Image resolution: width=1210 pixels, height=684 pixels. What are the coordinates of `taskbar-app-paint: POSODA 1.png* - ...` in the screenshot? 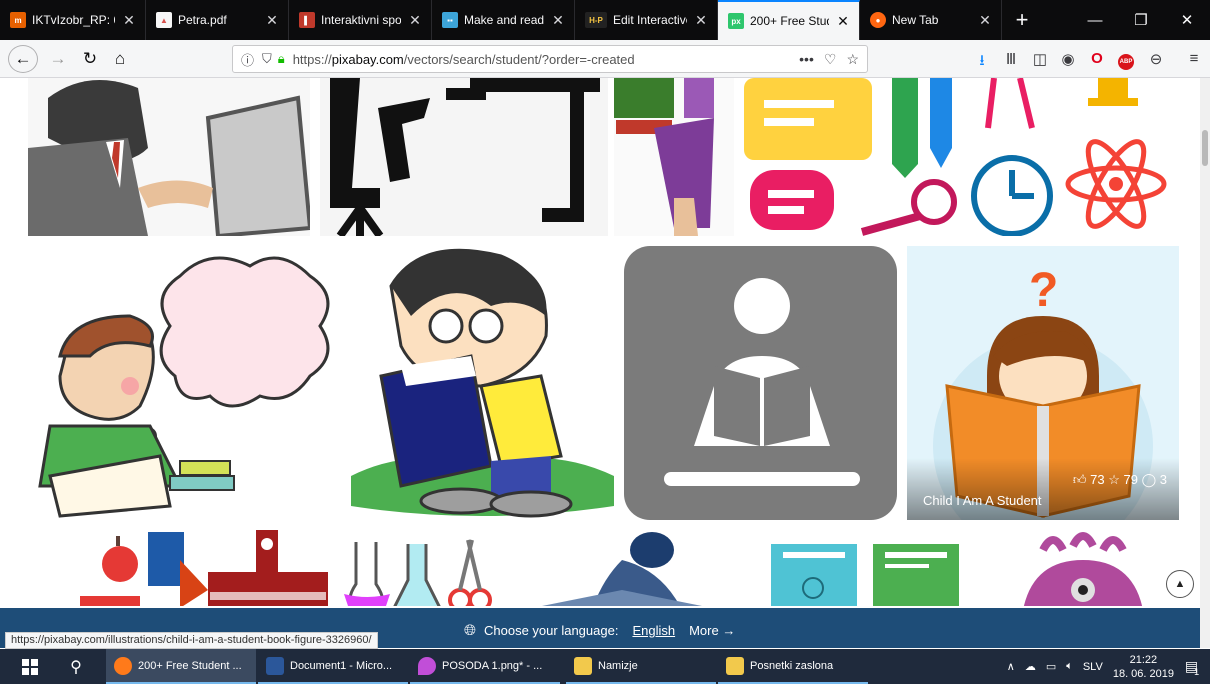 It's located at (485, 666).